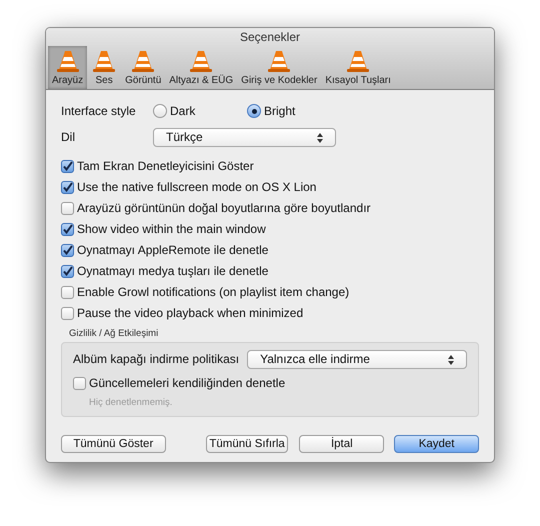 The height and width of the screenshot is (526, 540). What do you see at coordinates (171, 229) in the screenshot?
I see `checkbox-label: Show video within the main window` at bounding box center [171, 229].